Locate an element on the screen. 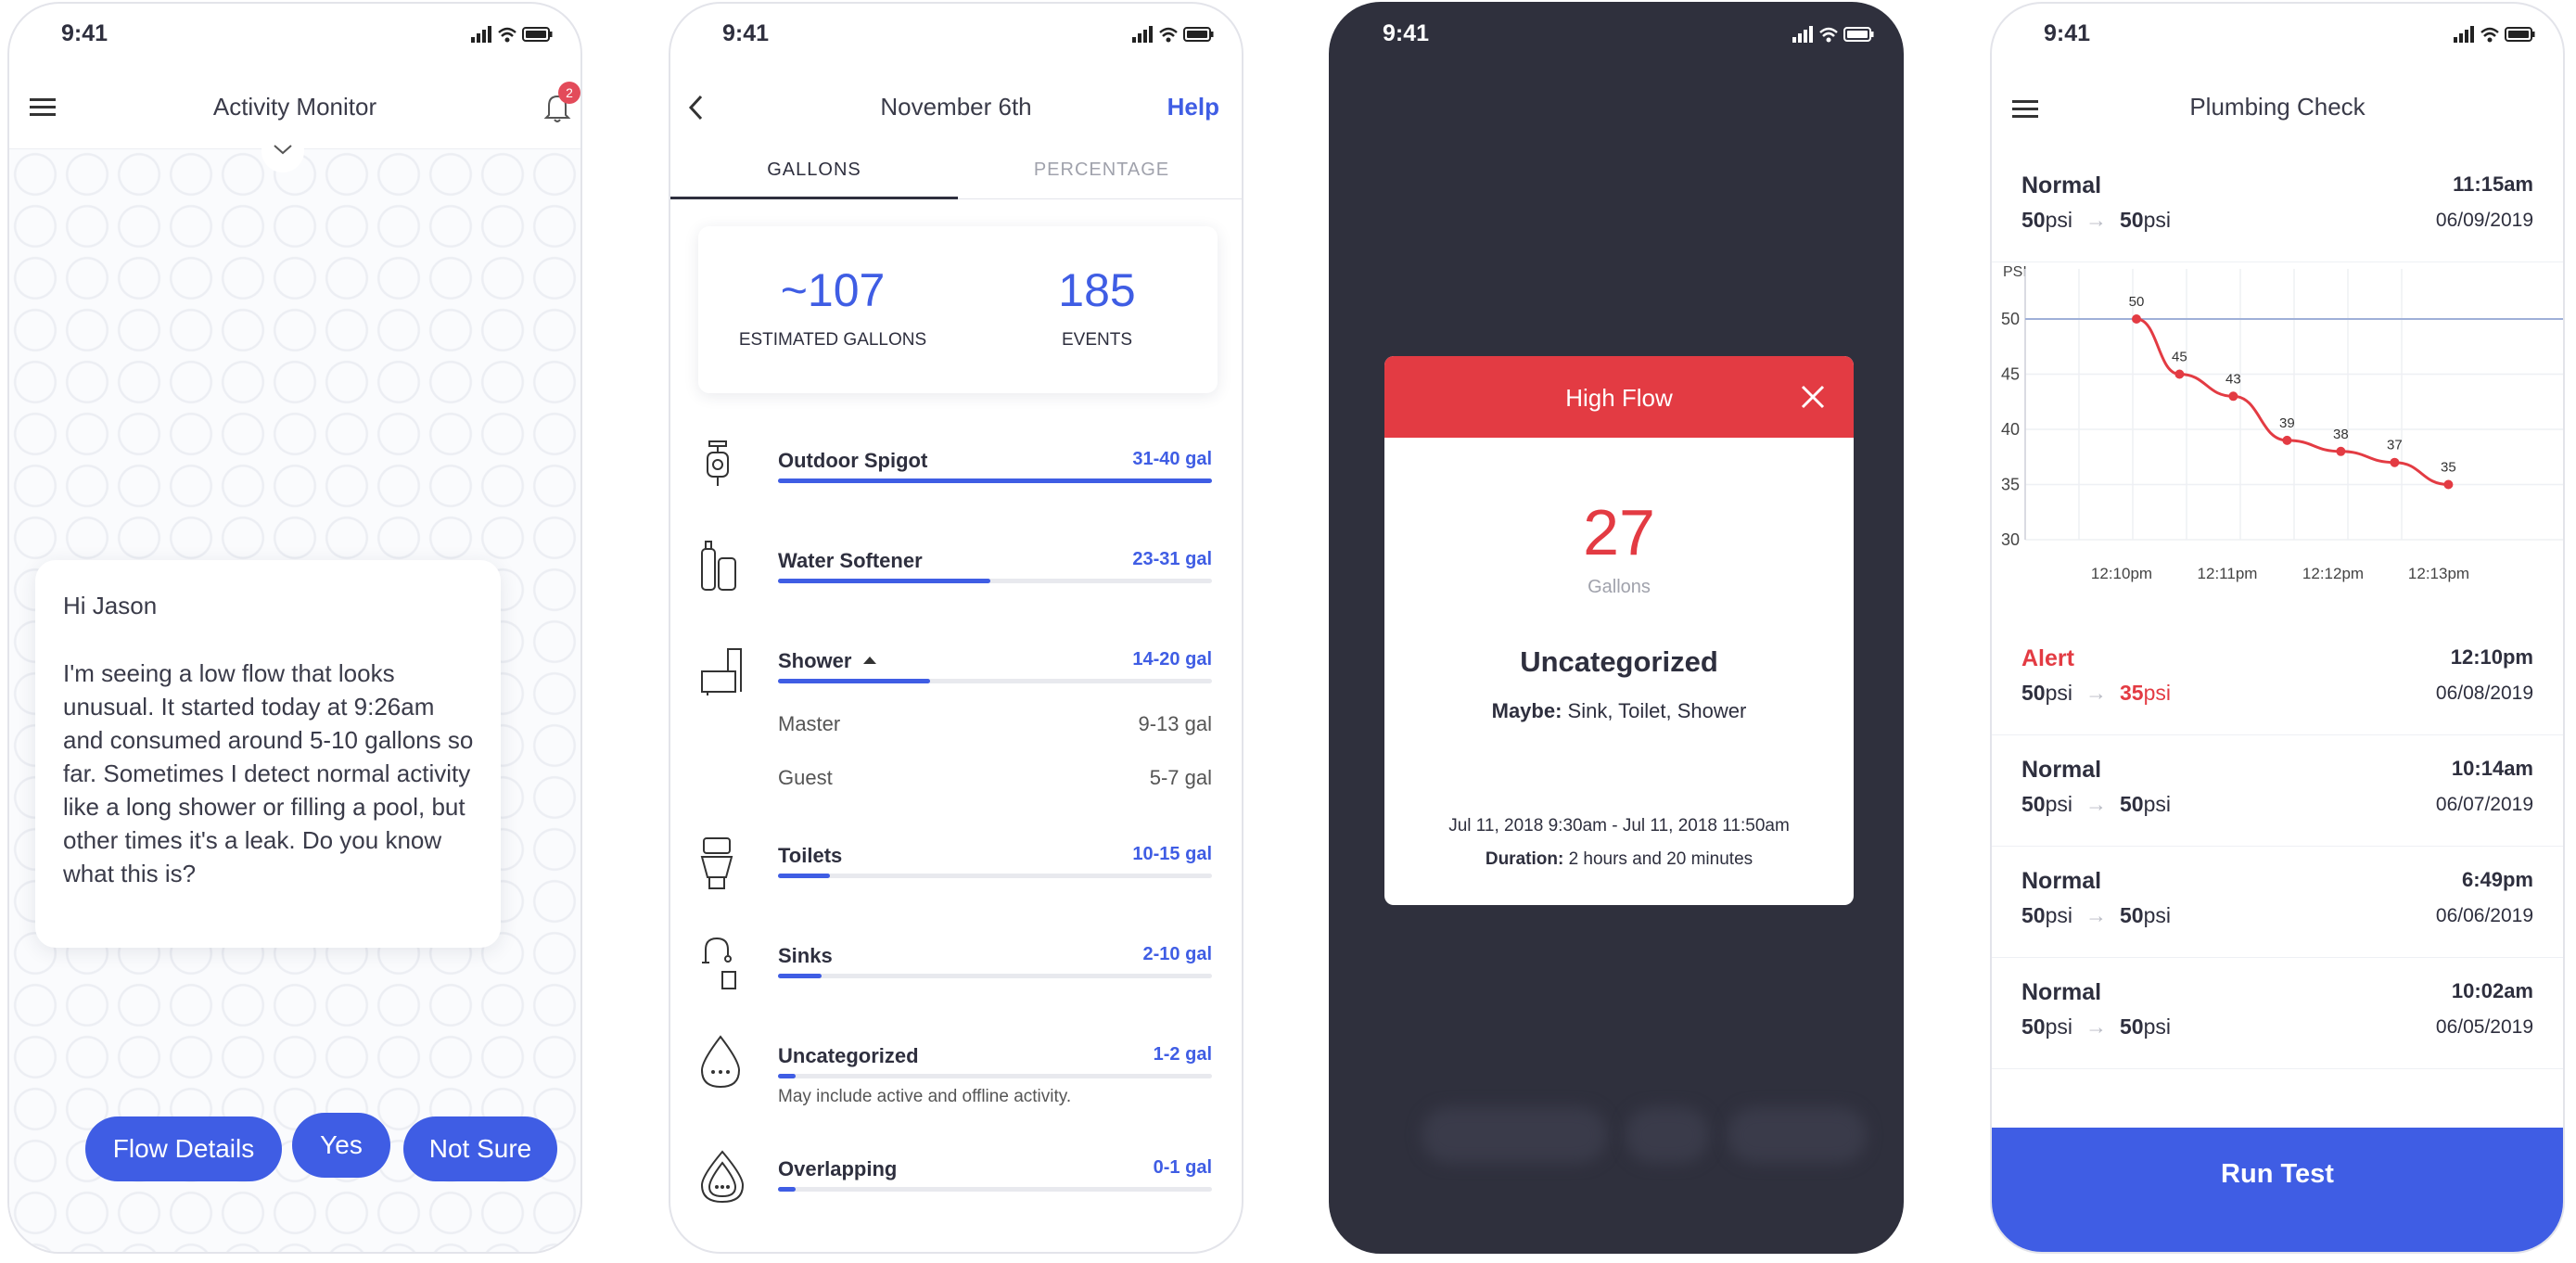 This screenshot has width=2576, height=1263. bar-track-outdoor-spigot is located at coordinates (995, 480).